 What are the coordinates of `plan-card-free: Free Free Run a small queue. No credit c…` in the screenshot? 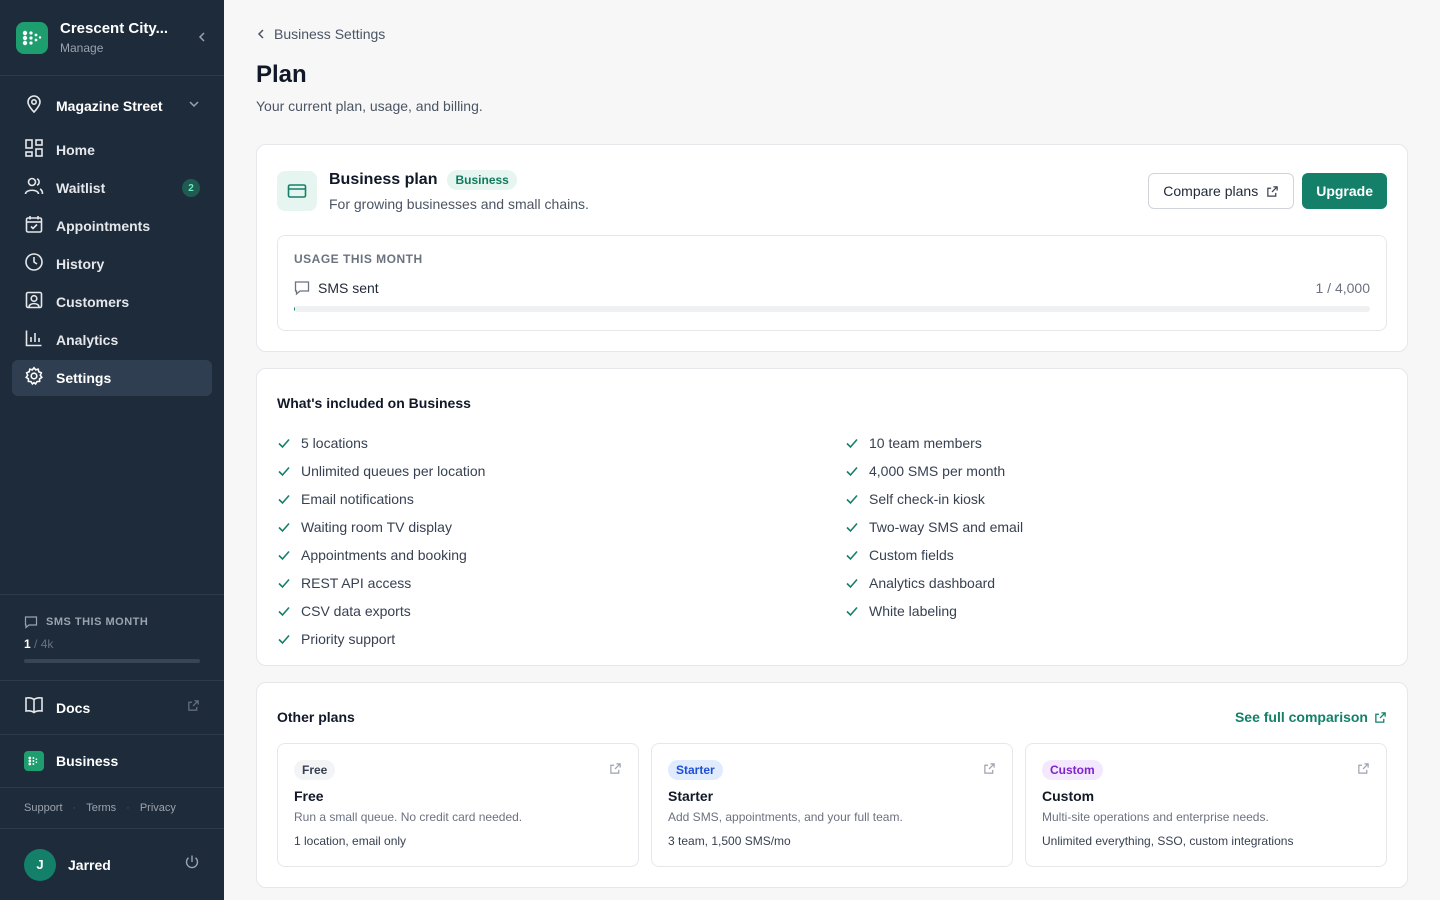 It's located at (458, 805).